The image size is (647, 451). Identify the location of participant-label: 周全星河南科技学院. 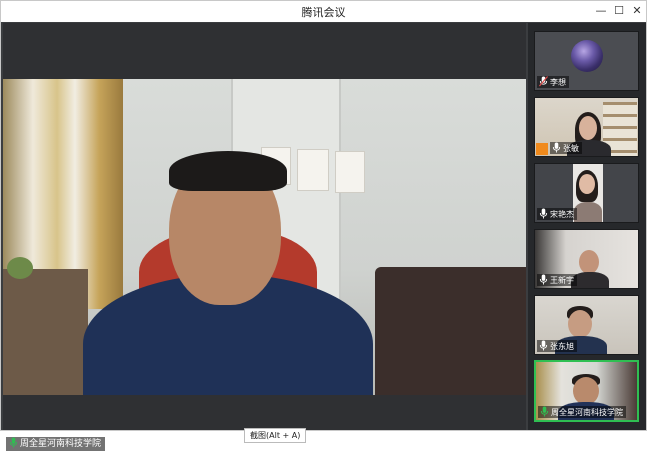
(582, 412).